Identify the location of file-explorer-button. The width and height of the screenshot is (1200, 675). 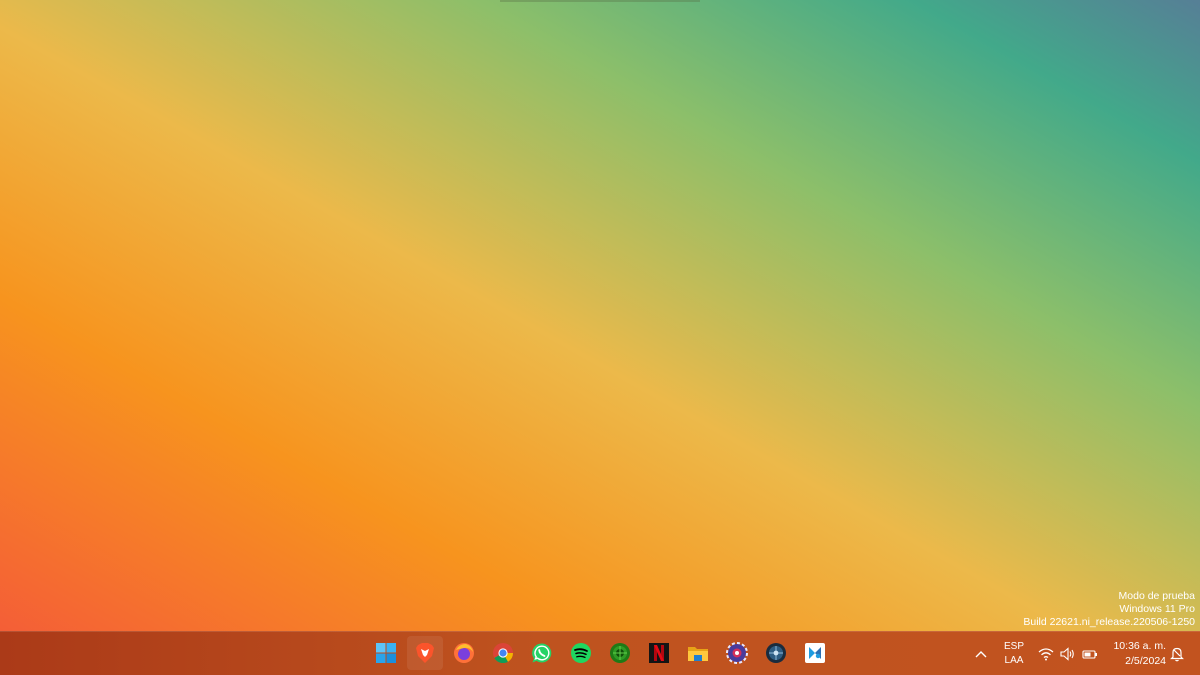
(698, 653).